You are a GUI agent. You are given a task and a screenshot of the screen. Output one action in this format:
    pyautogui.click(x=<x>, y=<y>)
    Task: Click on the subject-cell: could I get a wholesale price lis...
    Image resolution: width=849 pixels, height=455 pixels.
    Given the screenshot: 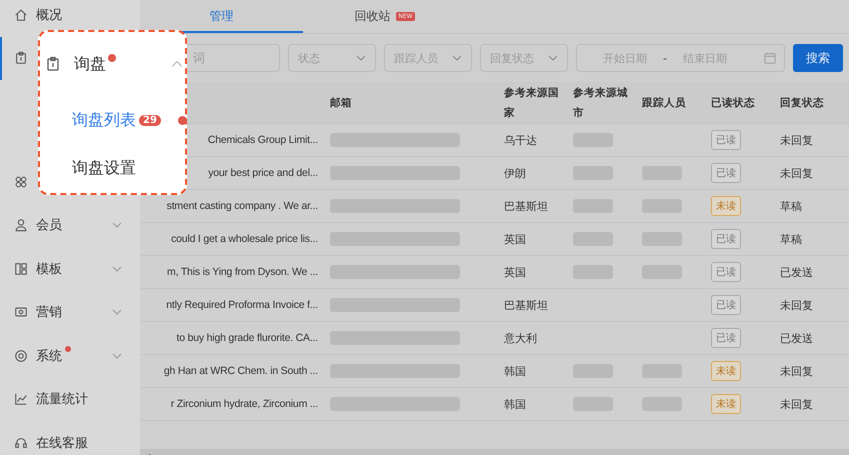 What is the action you would take?
    pyautogui.click(x=244, y=239)
    